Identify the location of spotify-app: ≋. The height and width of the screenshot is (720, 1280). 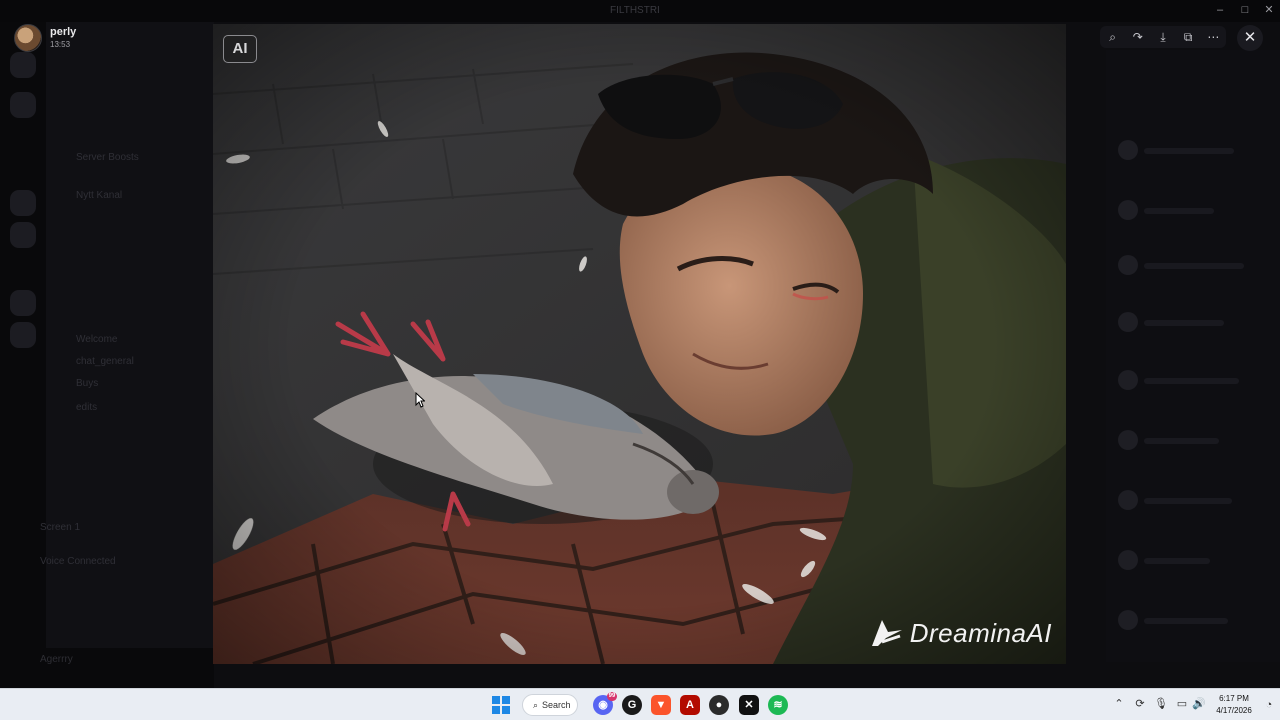
(778, 705).